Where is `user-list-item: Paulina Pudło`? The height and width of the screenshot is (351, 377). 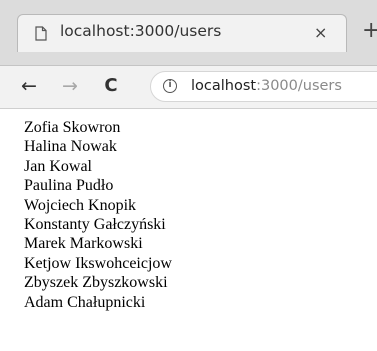 user-list-item: Paulina Pudło is located at coordinates (69, 186).